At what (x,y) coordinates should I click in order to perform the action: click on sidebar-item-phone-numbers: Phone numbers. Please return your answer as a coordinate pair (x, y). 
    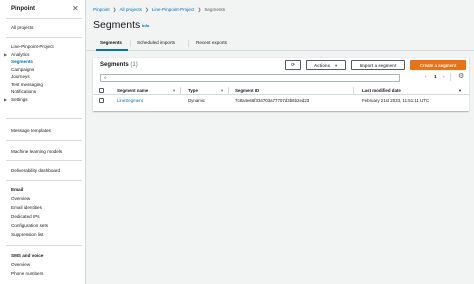
    Looking at the image, I should click on (27, 273).